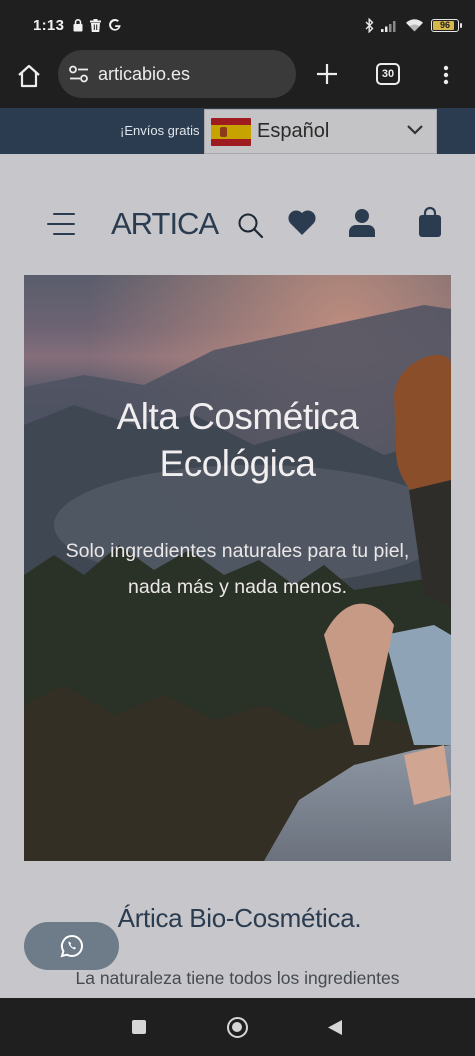  What do you see at coordinates (237, 416) in the screenshot?
I see `hero-title-line-1: Alta Cosmética` at bounding box center [237, 416].